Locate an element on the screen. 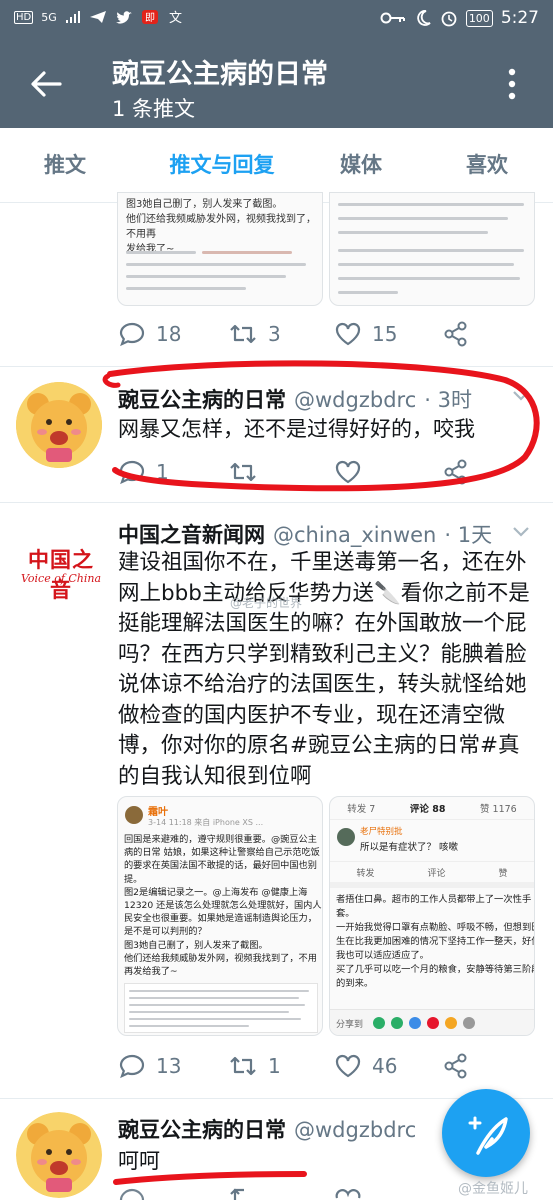 This screenshot has height=1200, width=553. alarm-icon is located at coordinates (449, 19).